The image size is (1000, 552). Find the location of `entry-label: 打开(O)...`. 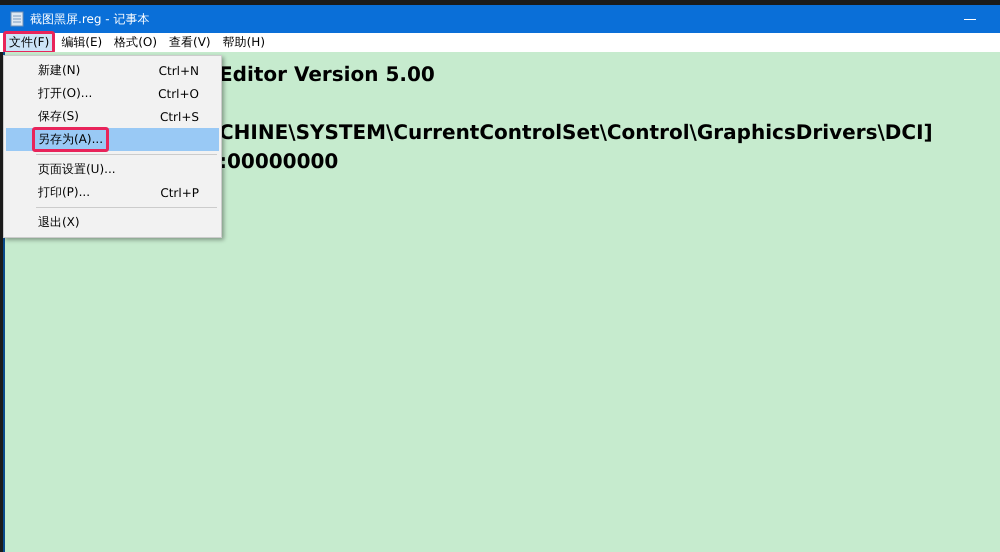

entry-label: 打开(O)... is located at coordinates (65, 93).